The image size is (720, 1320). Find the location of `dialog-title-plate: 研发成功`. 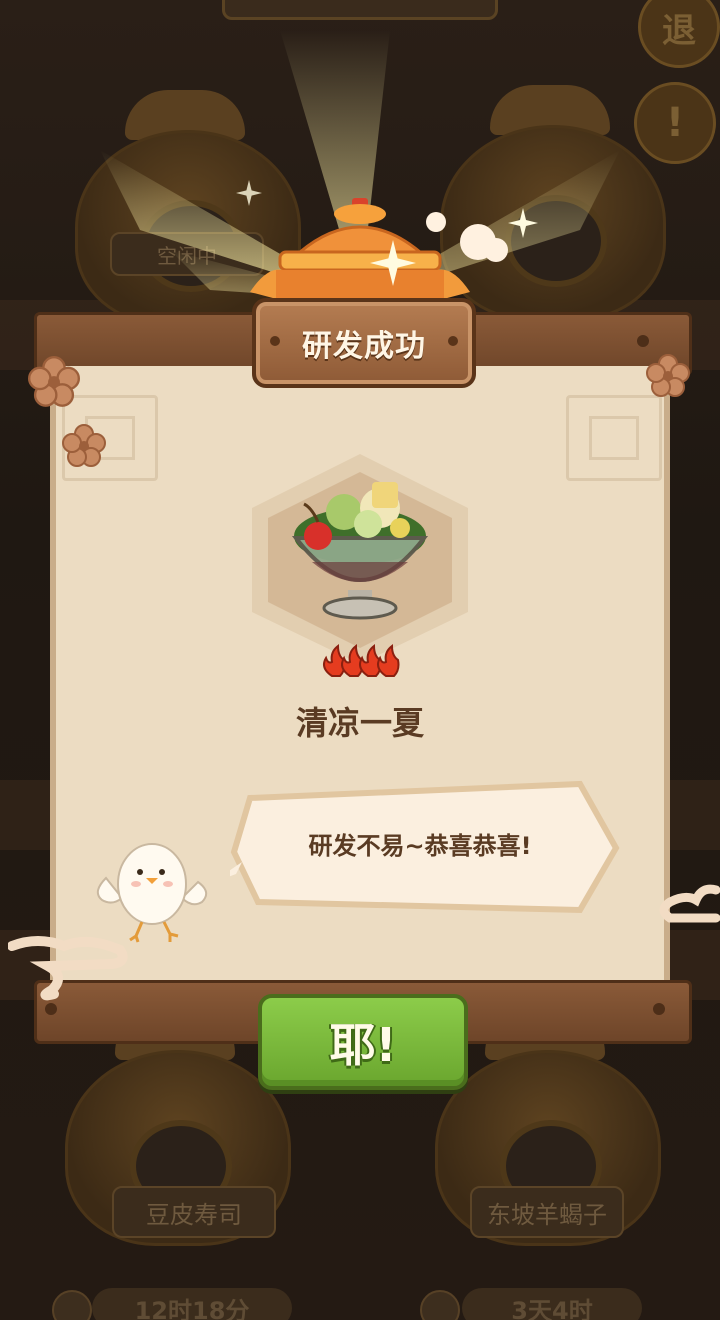

dialog-title-plate: 研发成功 is located at coordinates (364, 343).